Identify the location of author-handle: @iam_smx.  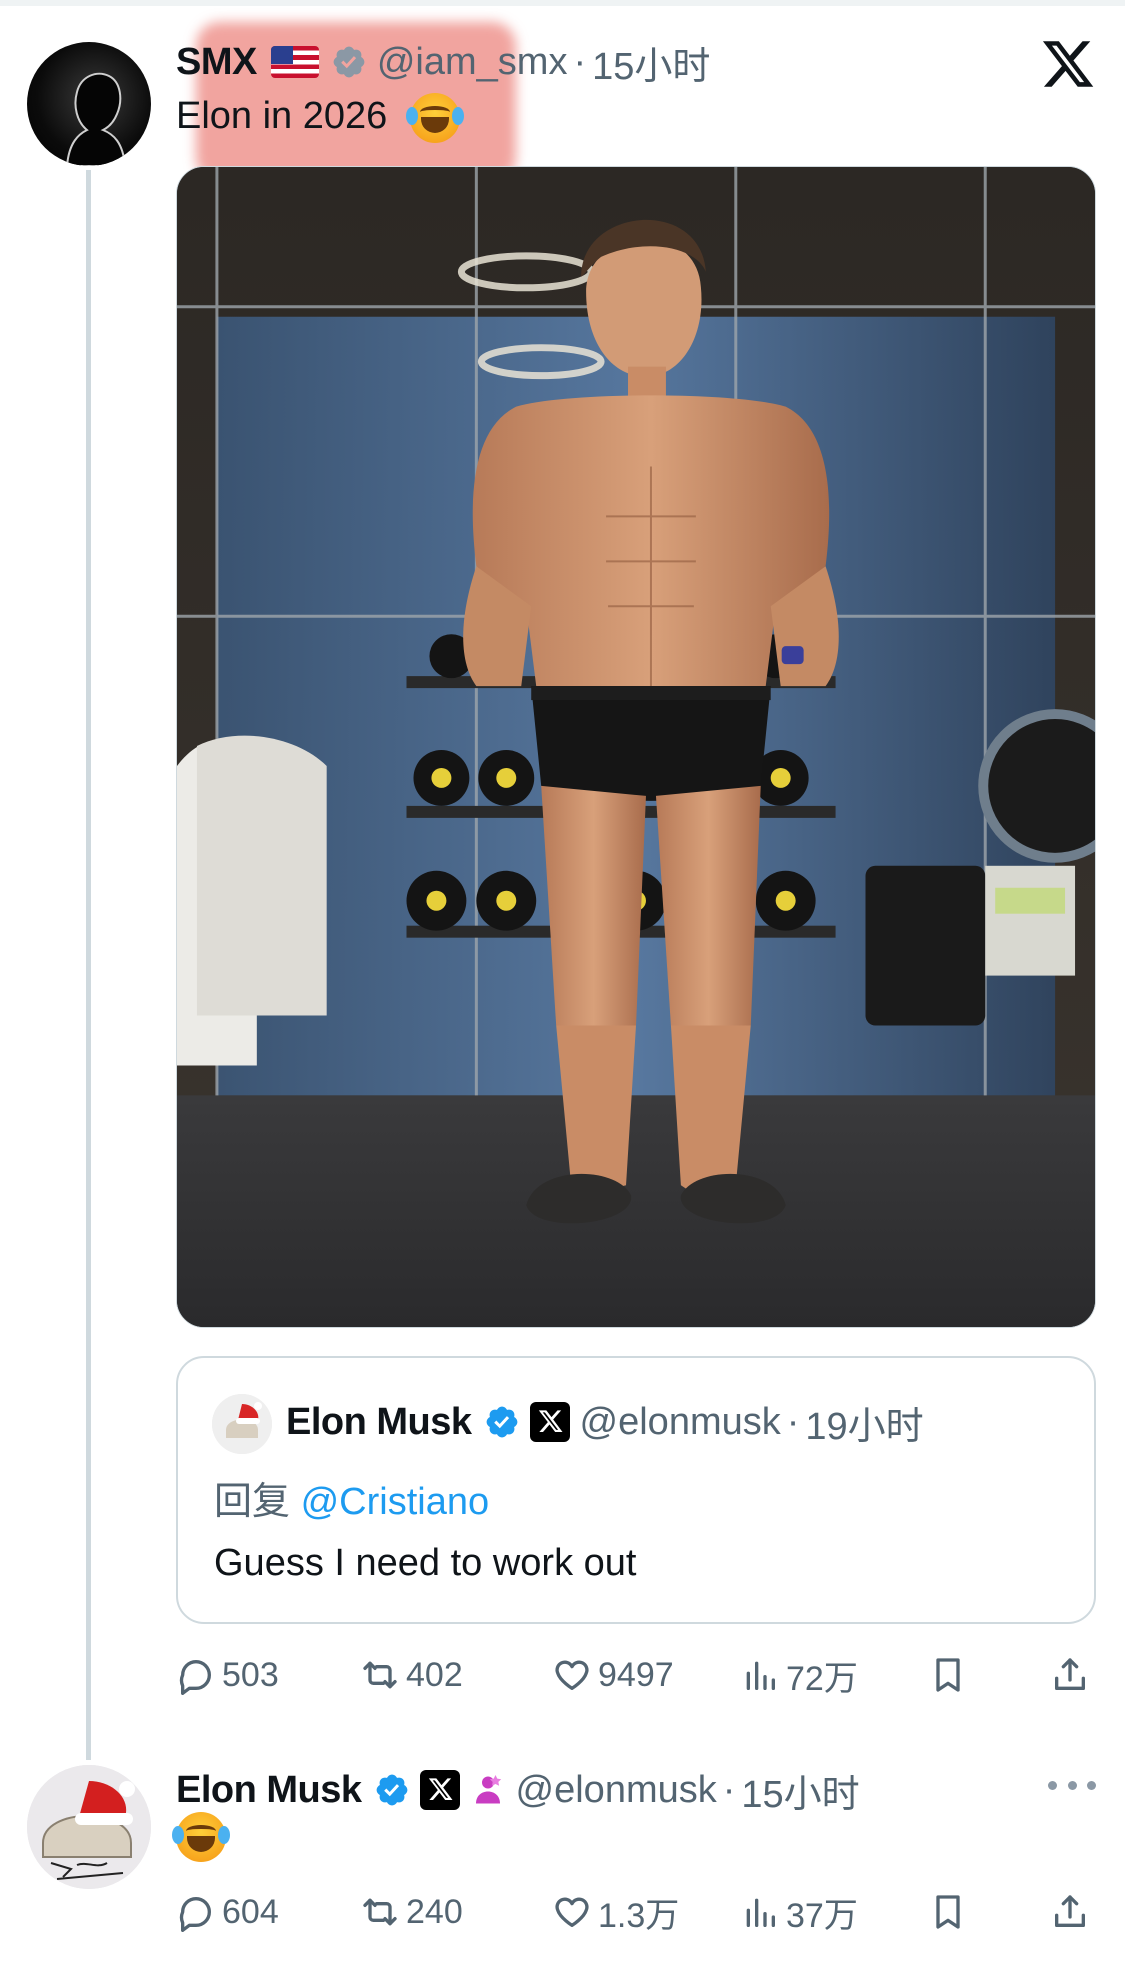
(472, 62).